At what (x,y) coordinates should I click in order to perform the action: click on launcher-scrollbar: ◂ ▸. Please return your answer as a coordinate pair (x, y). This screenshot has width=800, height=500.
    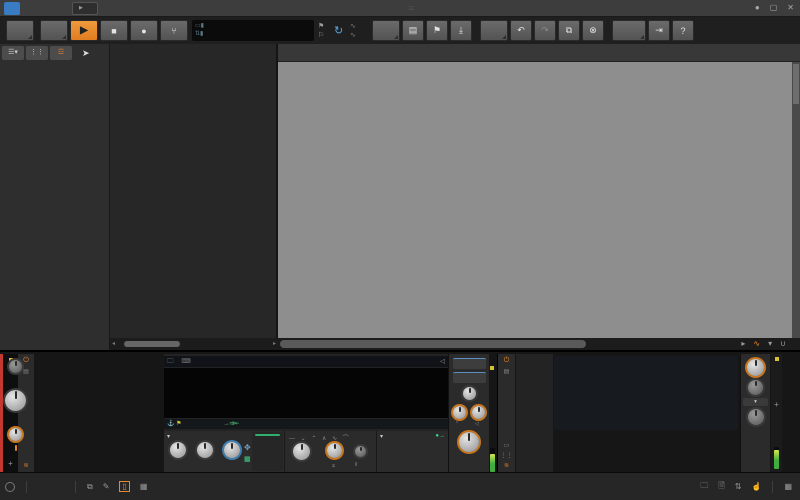
    Looking at the image, I should click on (194, 344).